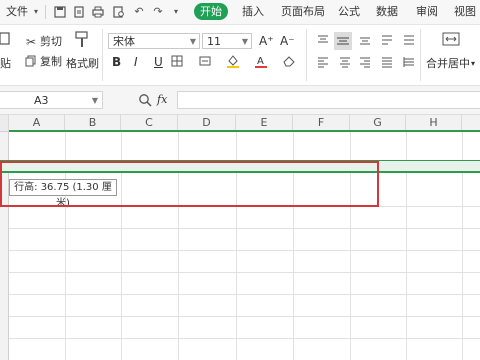 Image resolution: width=480 pixels, height=360 pixels. Describe the element at coordinates (41, 100) in the screenshot. I see `cell-reference: A3` at that location.